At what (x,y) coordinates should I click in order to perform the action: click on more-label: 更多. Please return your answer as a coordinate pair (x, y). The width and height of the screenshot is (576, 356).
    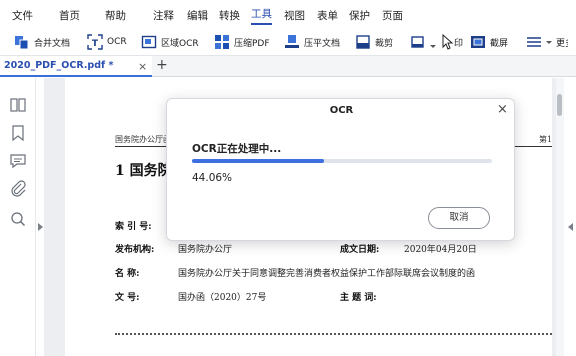
    Looking at the image, I should click on (562, 43).